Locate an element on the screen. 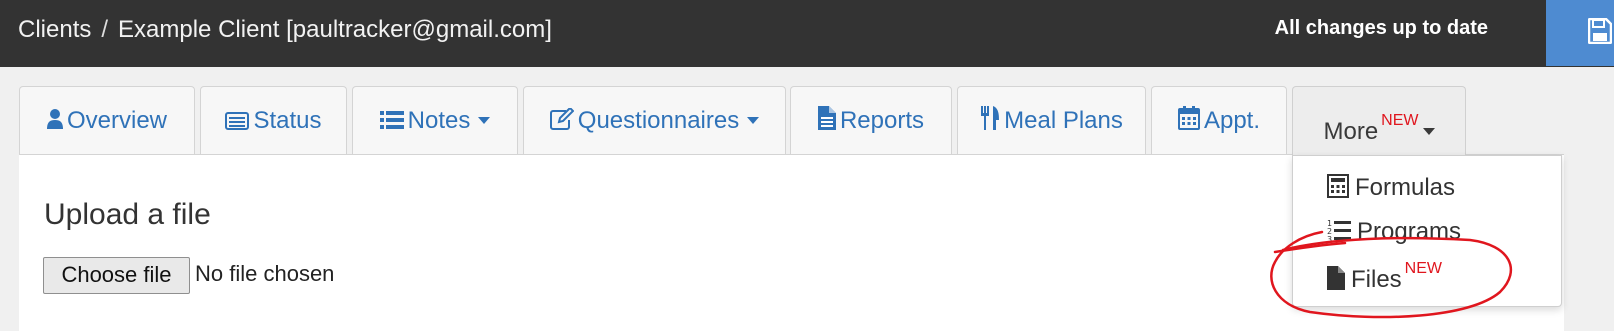 The image size is (1614, 331). tab-notes: Notes is located at coordinates (435, 120).